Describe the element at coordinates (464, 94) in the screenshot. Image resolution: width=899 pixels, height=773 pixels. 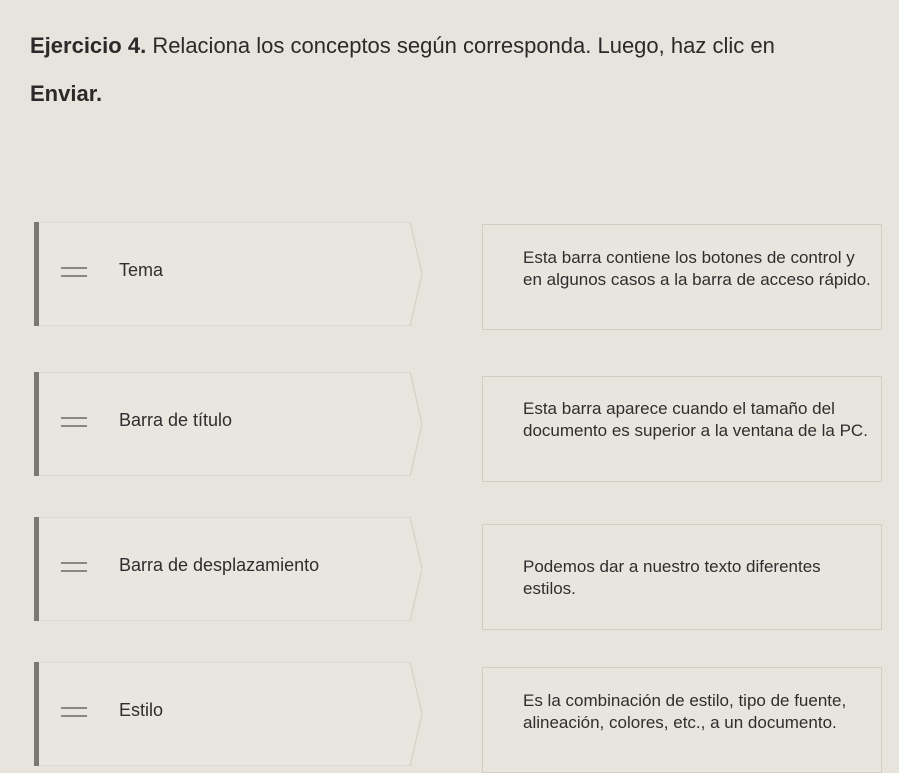
I see `instructions-line-2: Enviar.` at that location.